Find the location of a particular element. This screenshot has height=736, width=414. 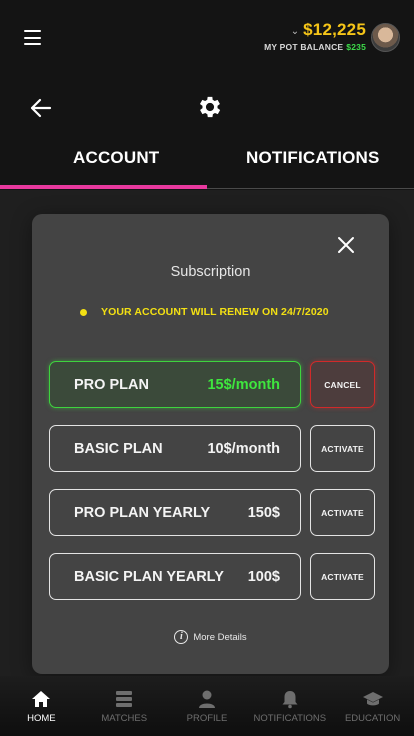

hamburger-menu-icon is located at coordinates (32, 37).